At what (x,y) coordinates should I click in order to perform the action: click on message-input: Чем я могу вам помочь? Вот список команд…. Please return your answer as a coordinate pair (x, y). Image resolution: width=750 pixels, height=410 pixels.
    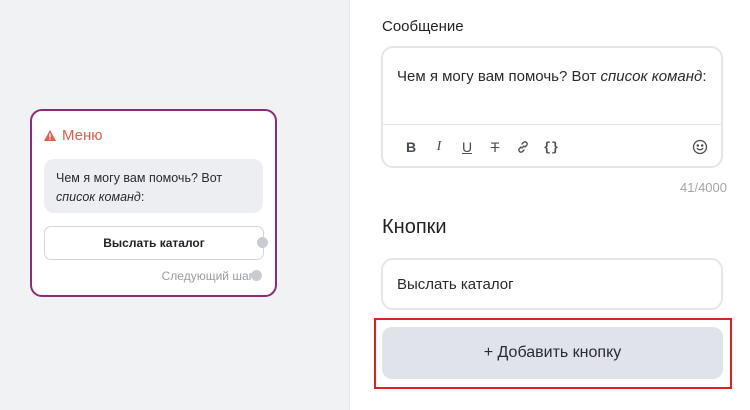
    Looking at the image, I should click on (552, 76).